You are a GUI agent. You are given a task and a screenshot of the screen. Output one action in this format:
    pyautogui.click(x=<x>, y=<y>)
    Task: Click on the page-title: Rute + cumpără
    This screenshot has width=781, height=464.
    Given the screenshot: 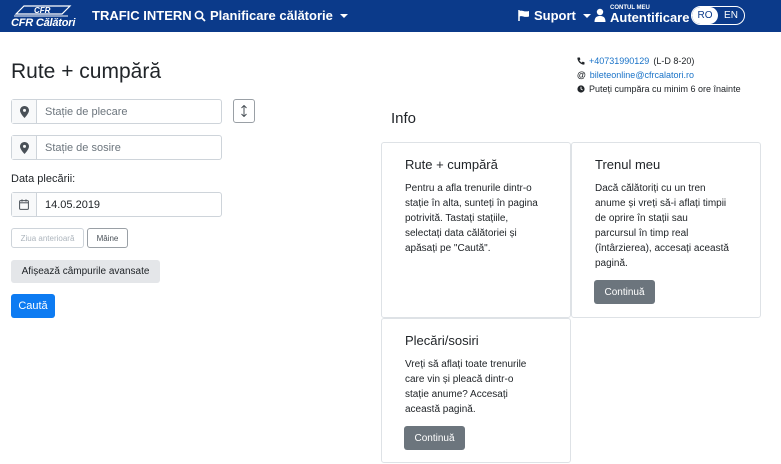 What is the action you would take?
    pyautogui.click(x=86, y=71)
    